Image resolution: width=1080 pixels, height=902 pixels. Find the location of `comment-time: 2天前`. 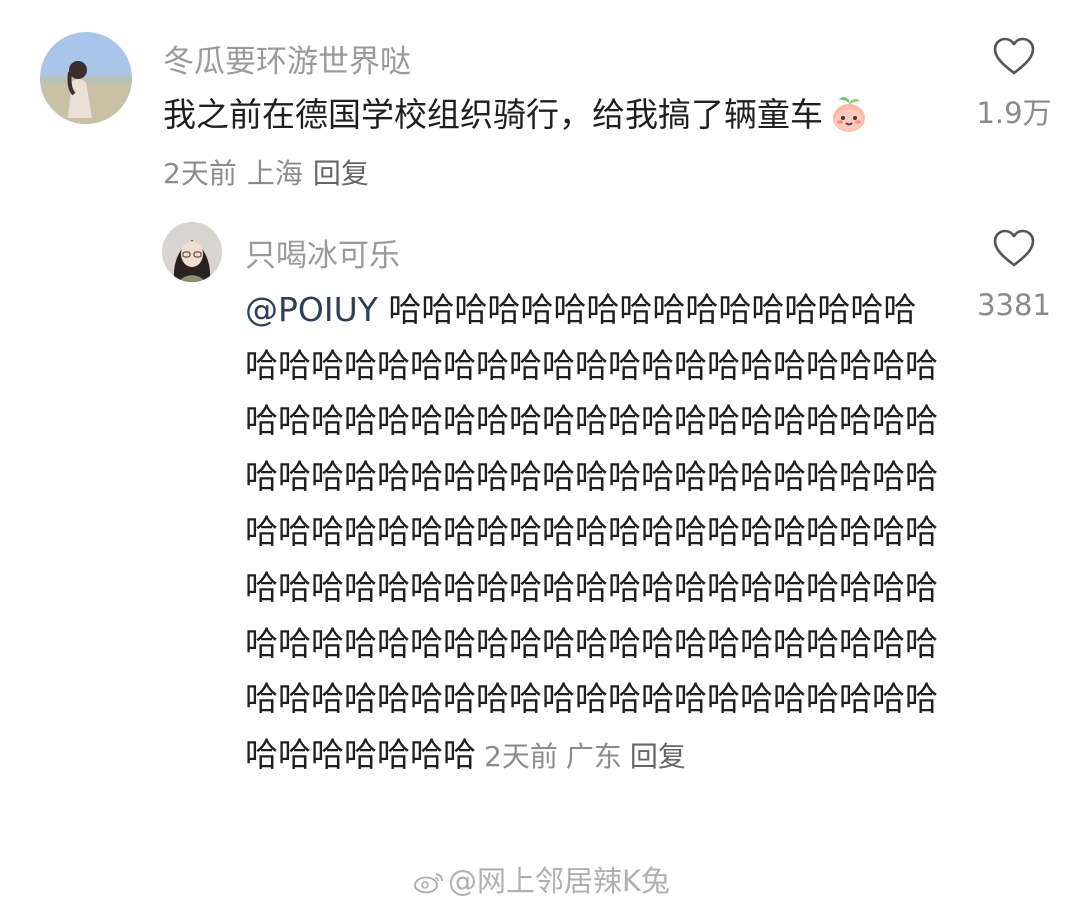

comment-time: 2天前 is located at coordinates (200, 173).